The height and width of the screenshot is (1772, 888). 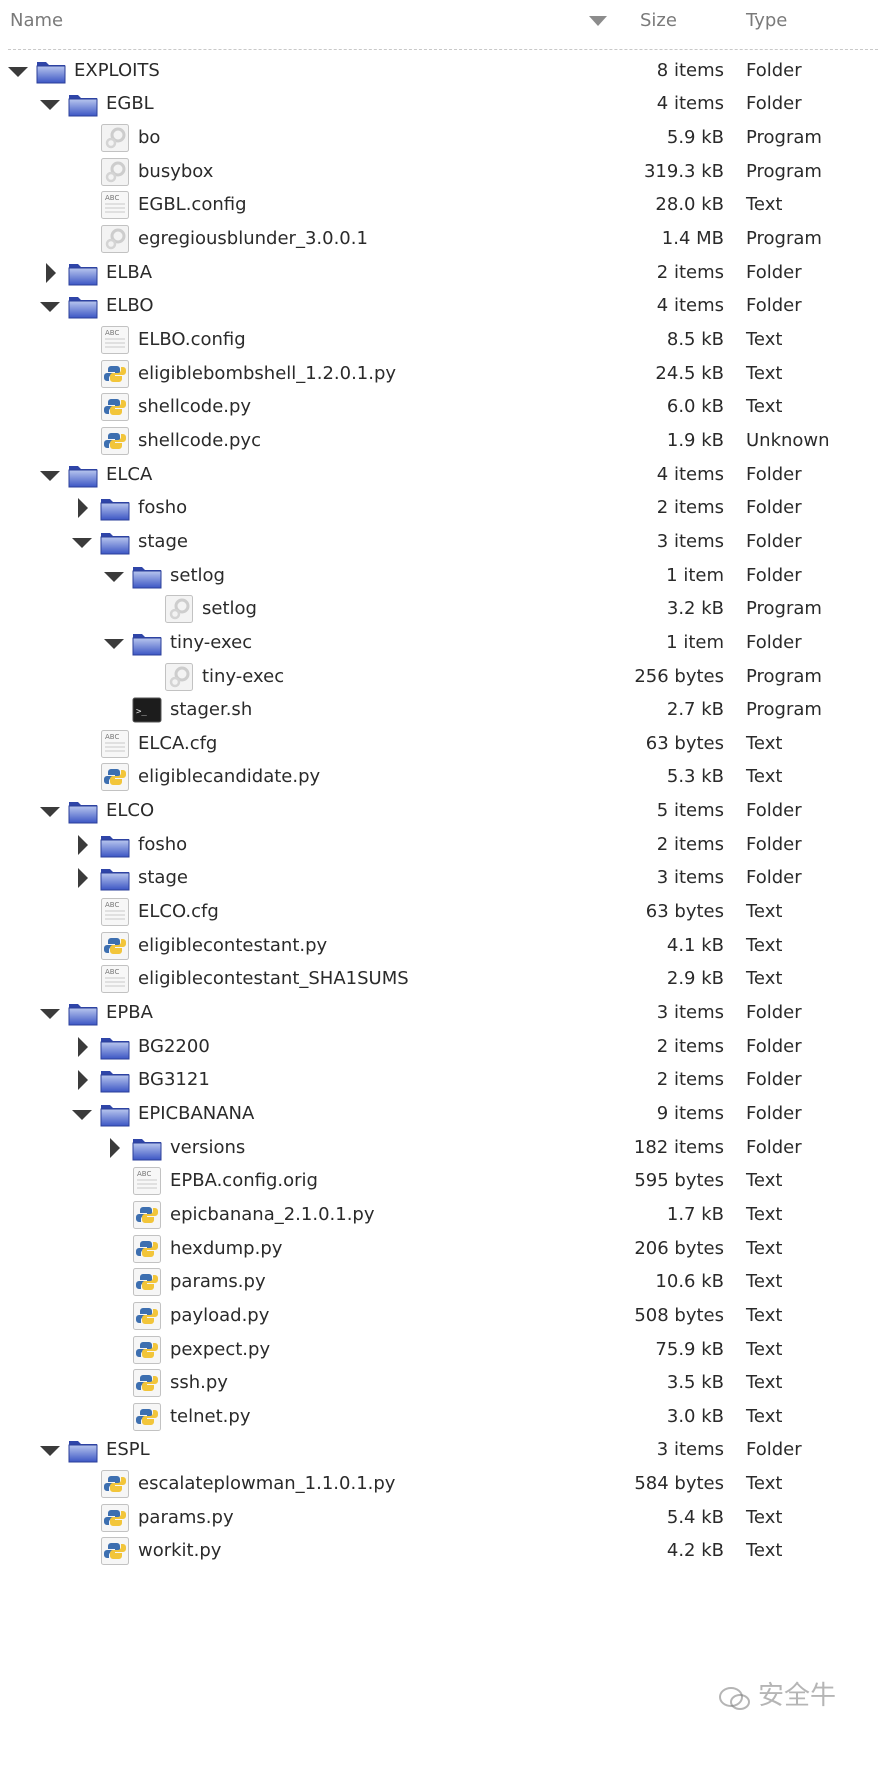 I want to click on folder-row: BG2200 2 items Folder, so click(x=444, y=1047).